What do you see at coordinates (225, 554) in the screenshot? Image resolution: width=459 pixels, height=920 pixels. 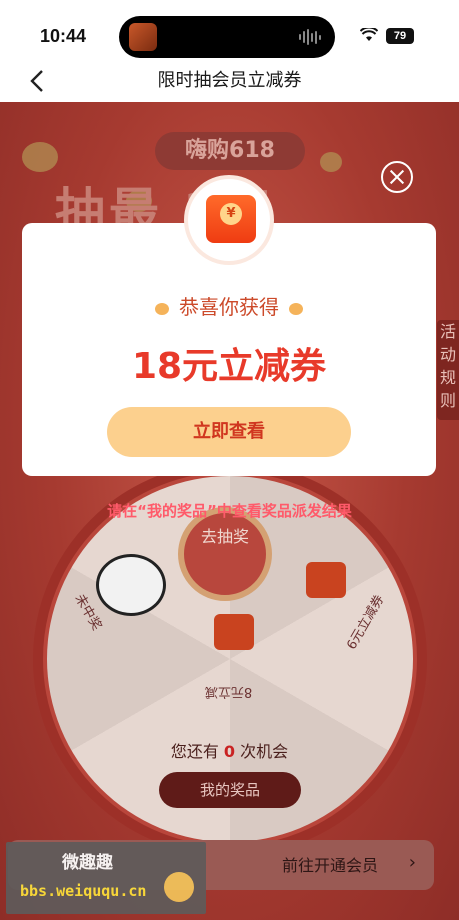 I see `draw-button: 去抽奖` at bounding box center [225, 554].